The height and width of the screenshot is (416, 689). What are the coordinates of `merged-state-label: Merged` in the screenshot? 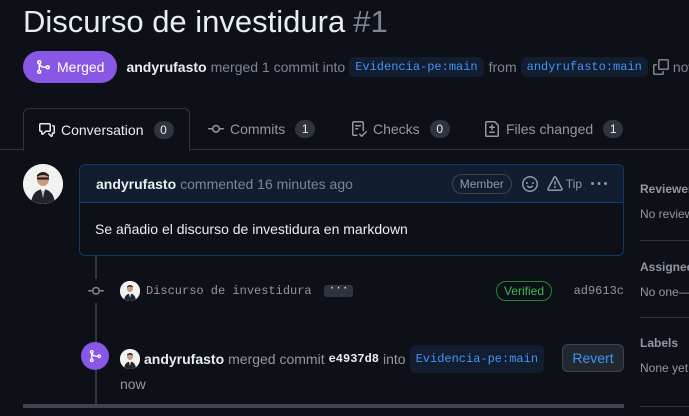 It's located at (81, 67).